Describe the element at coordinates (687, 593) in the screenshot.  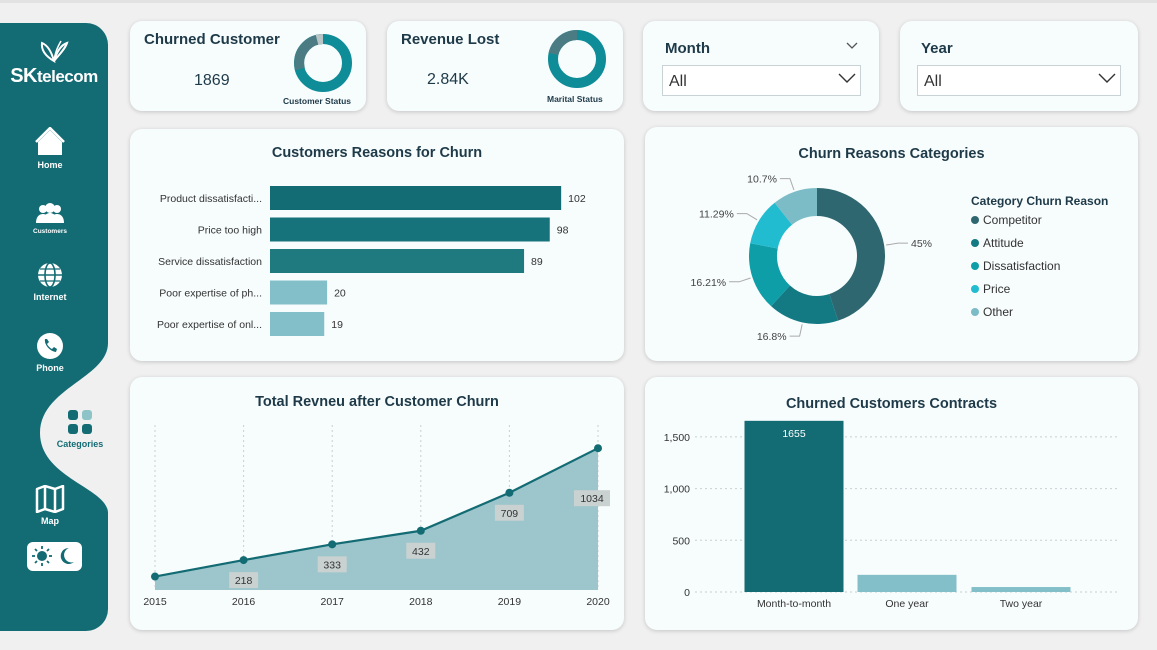
I see `y-tick-0: 0` at that location.